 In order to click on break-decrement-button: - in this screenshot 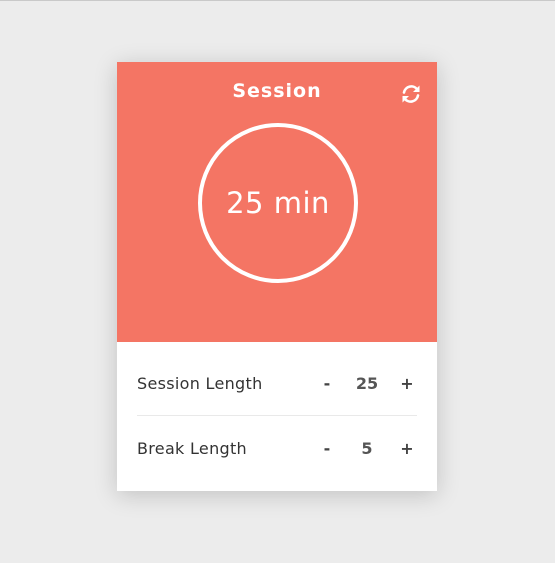, I will do `click(327, 448)`.